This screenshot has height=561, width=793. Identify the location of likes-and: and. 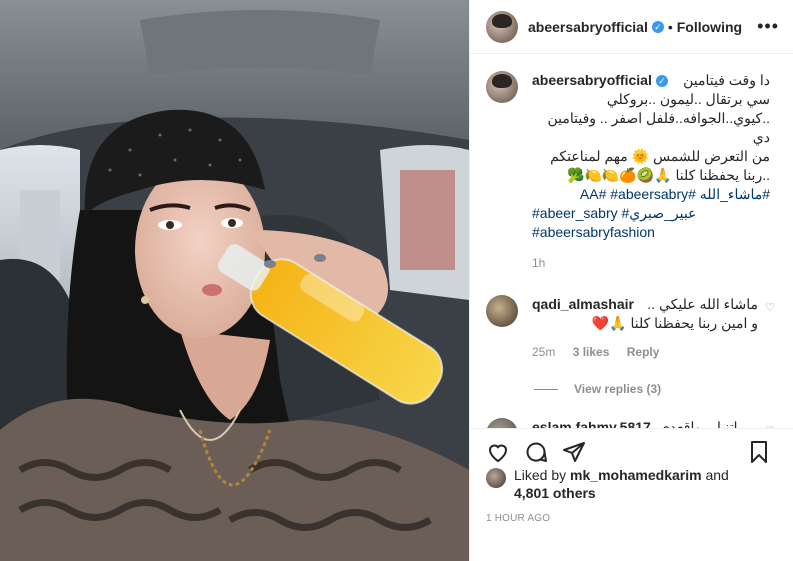
(717, 475).